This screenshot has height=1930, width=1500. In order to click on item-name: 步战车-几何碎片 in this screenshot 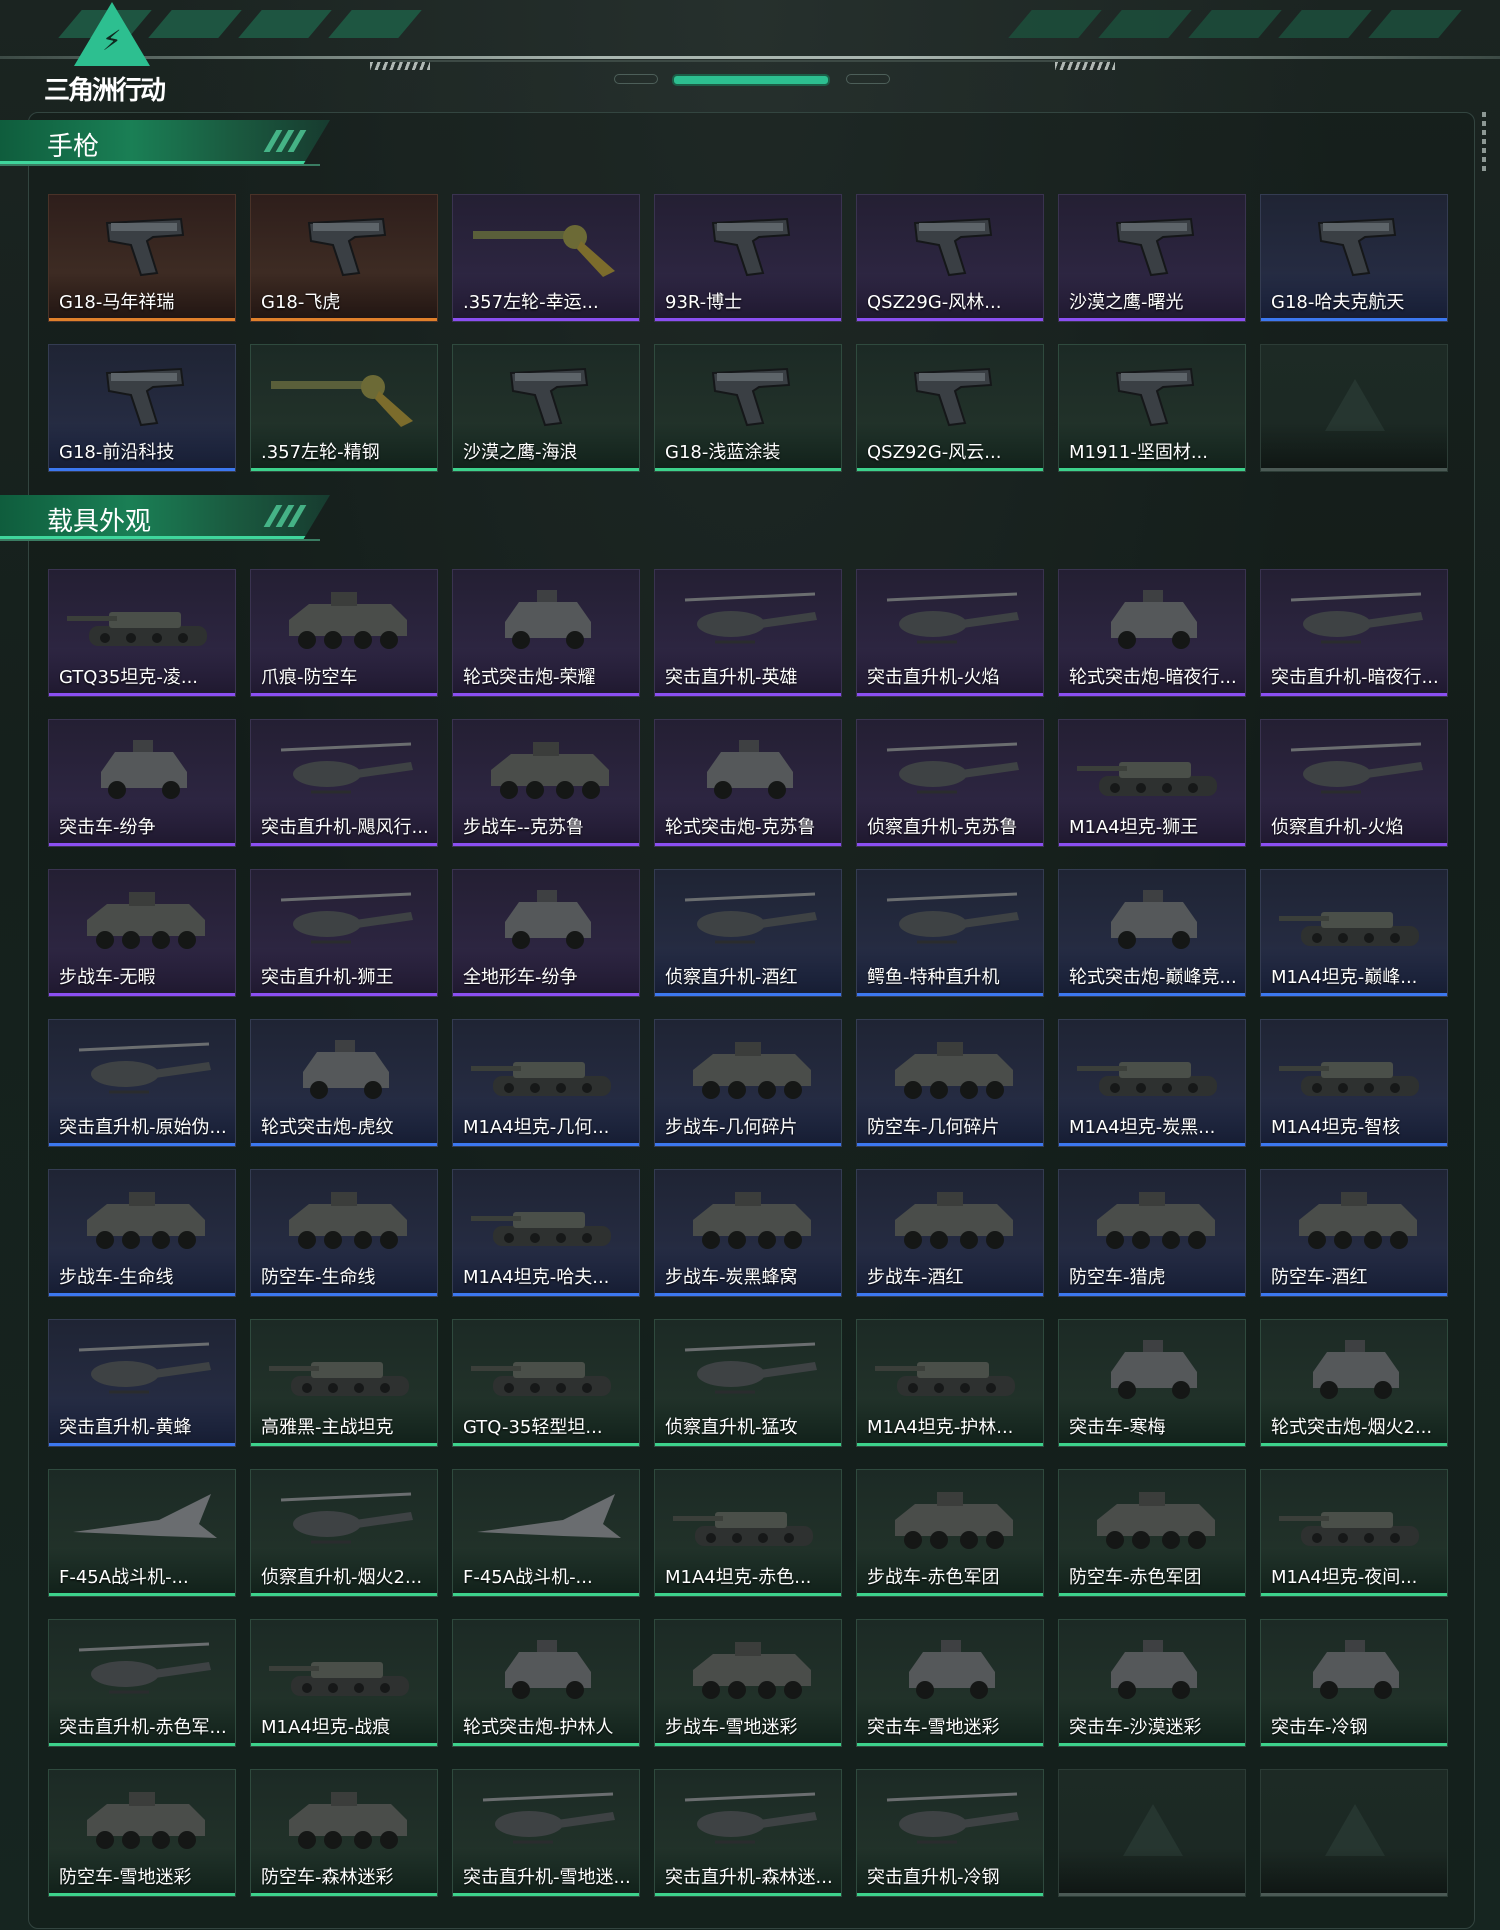, I will do `click(731, 1127)`.